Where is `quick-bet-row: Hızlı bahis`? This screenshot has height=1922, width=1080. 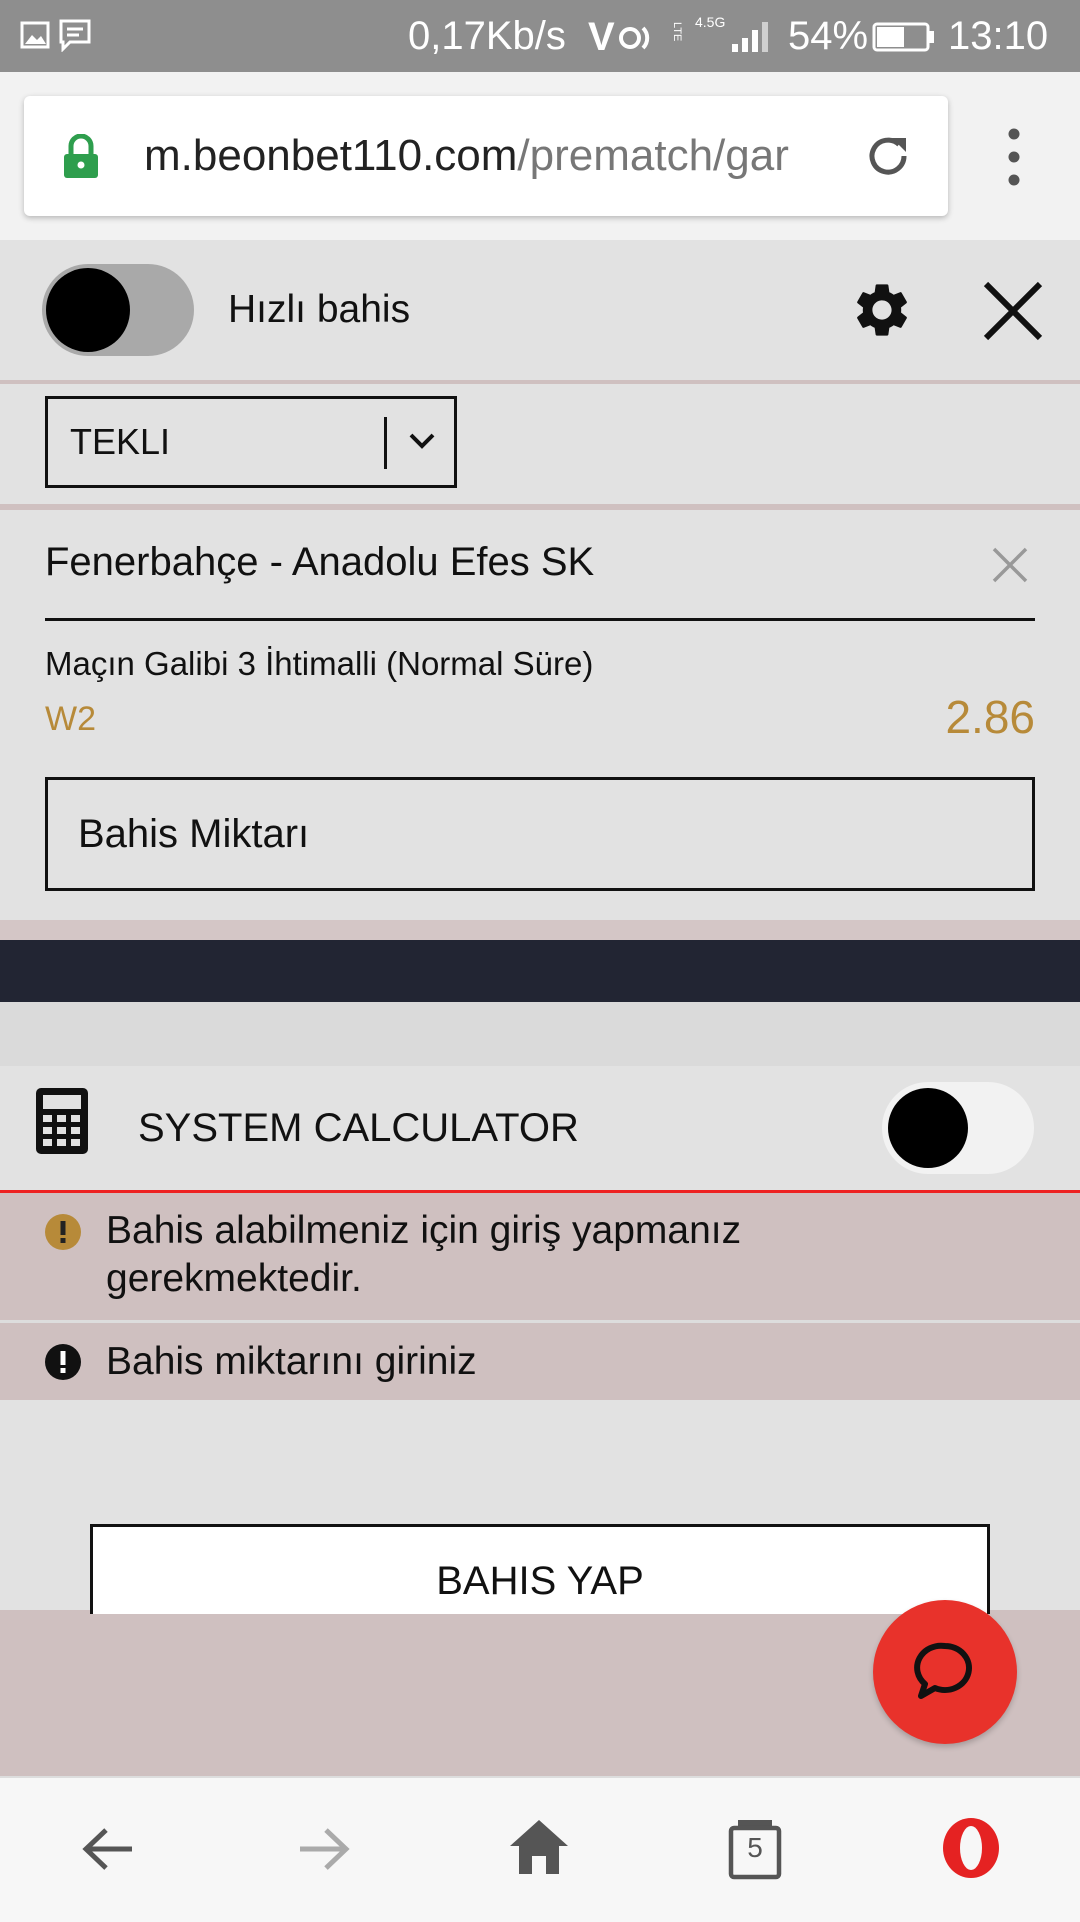 quick-bet-row: Hızlı bahis is located at coordinates (540, 312).